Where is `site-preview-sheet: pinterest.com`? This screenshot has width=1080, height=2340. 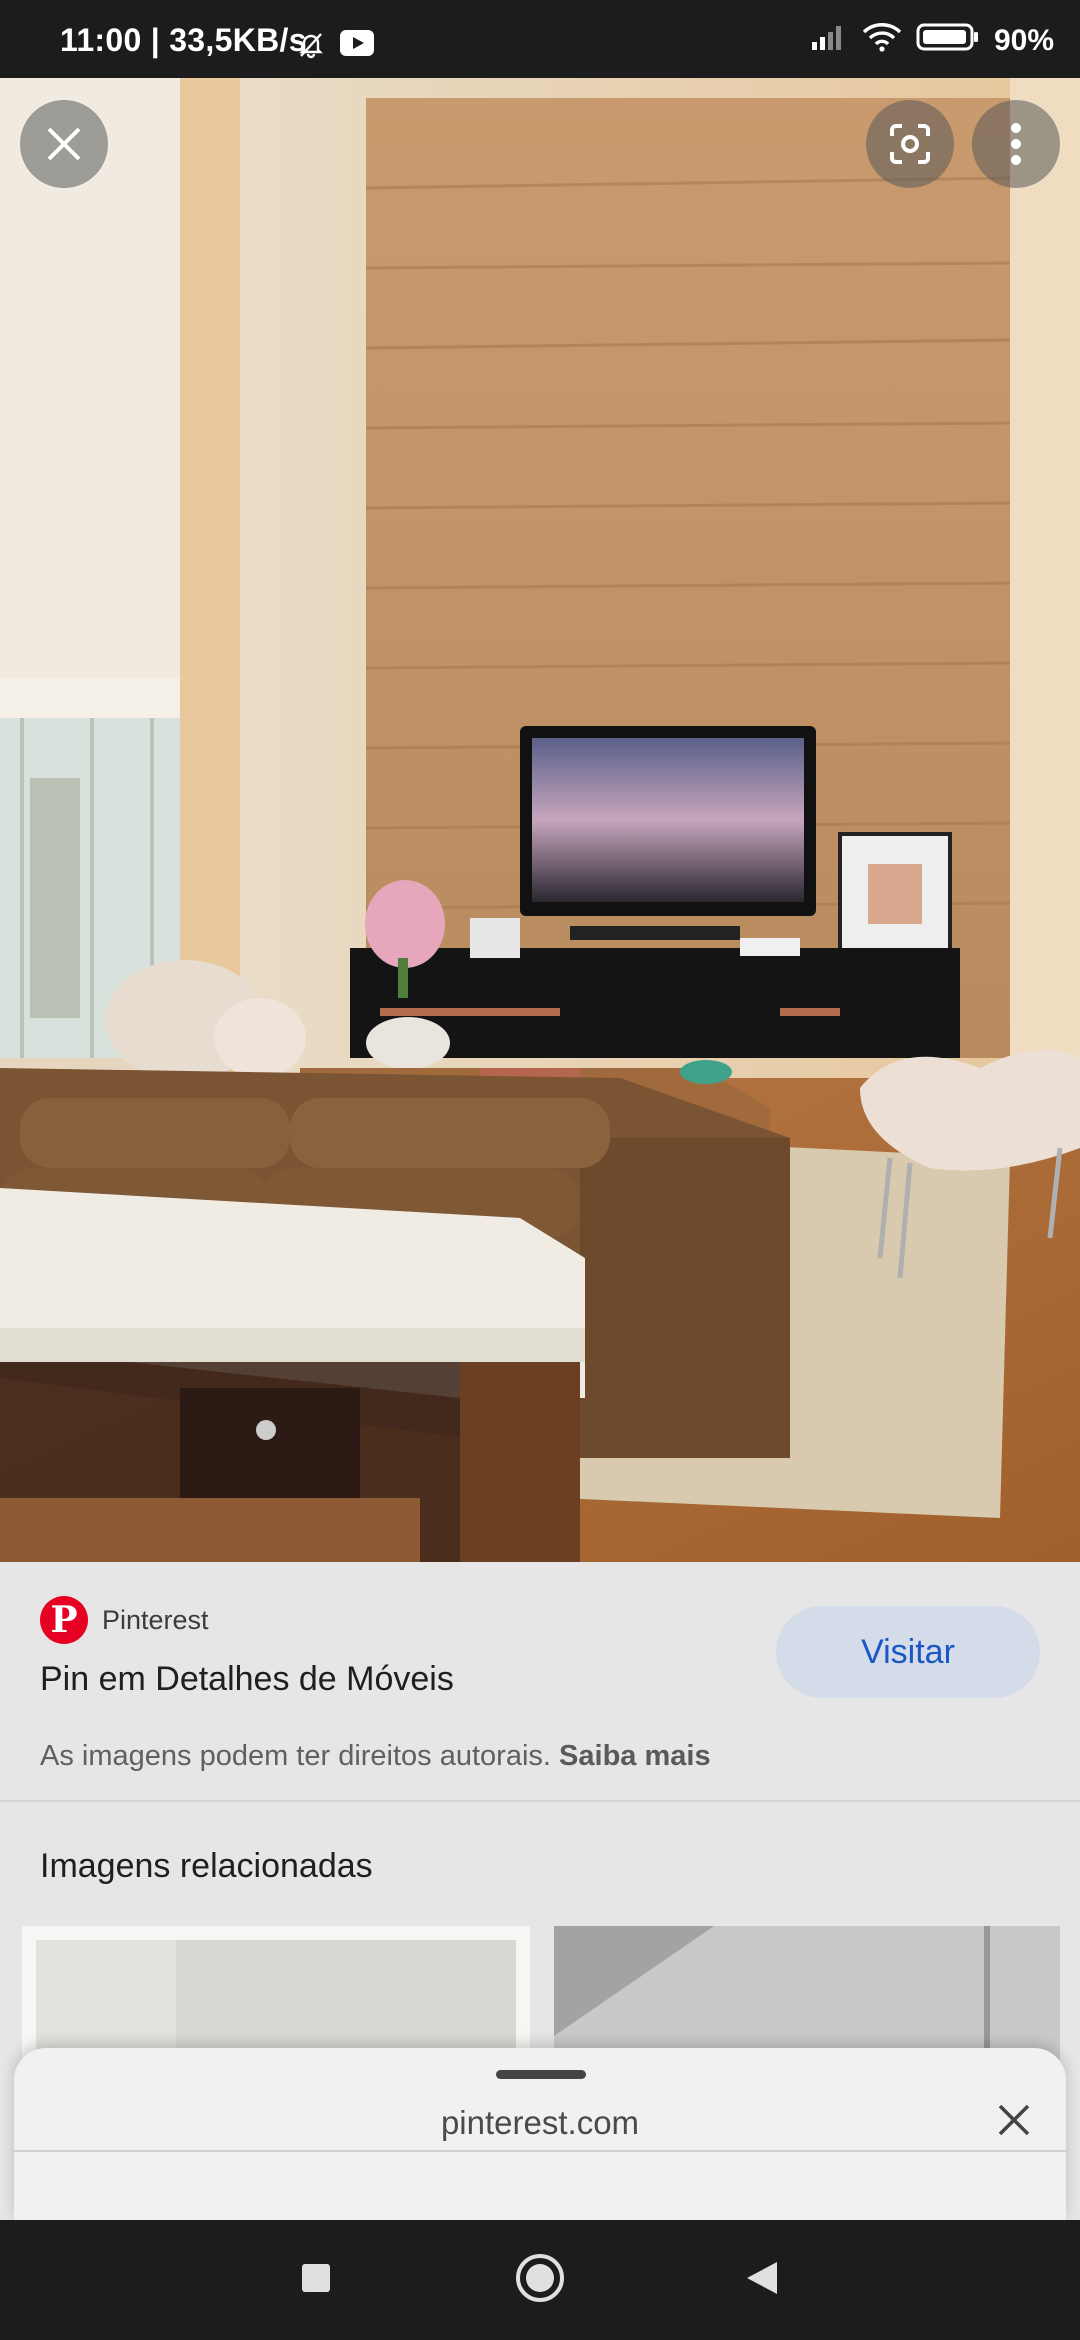 site-preview-sheet: pinterest.com is located at coordinates (540, 2134).